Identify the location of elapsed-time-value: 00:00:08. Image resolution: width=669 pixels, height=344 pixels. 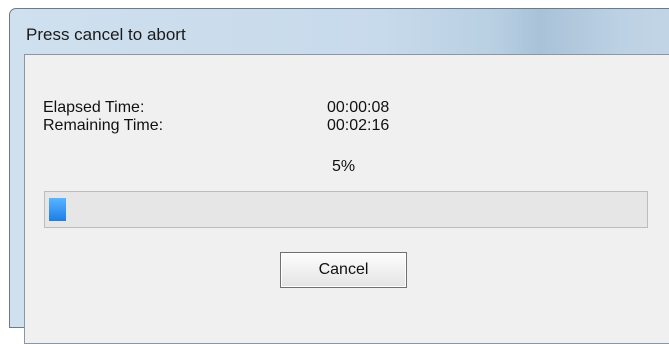
(358, 107).